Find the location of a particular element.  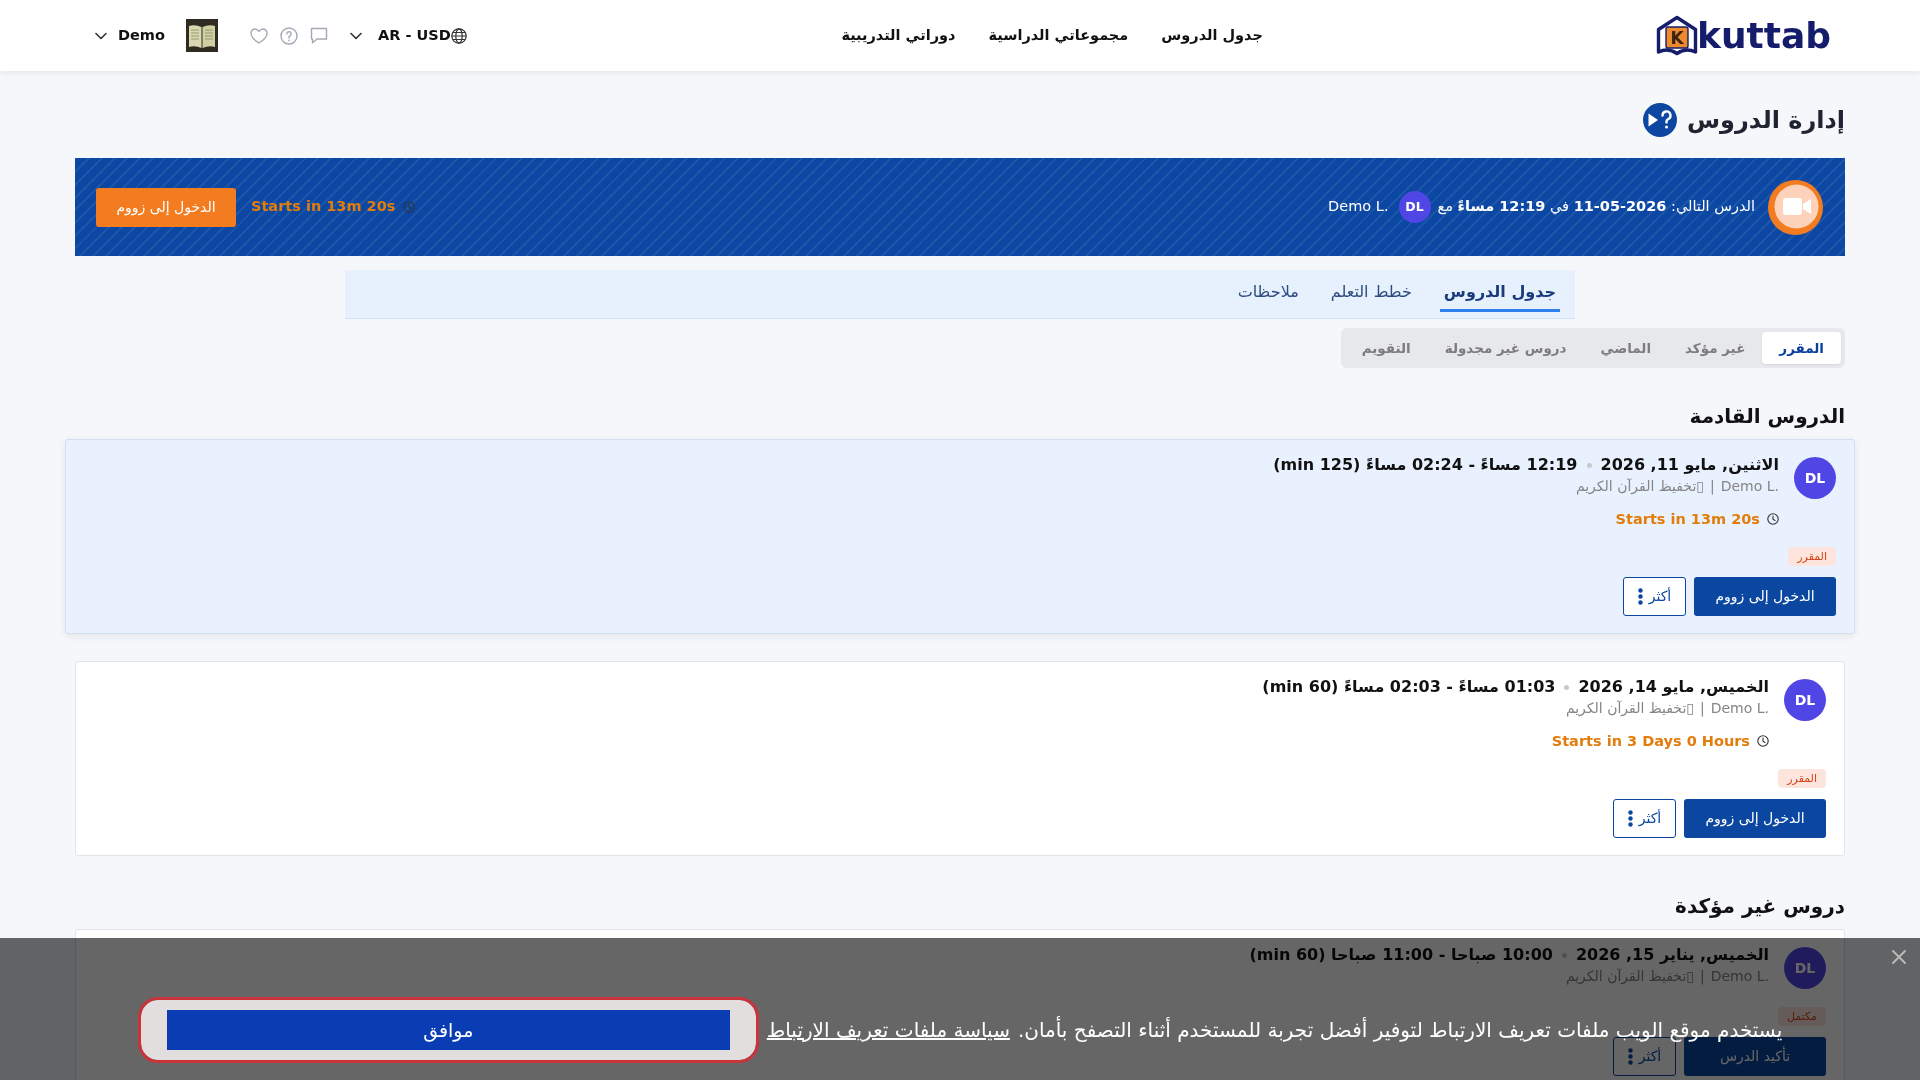

tab: خطط التعلم is located at coordinates (1371, 295).